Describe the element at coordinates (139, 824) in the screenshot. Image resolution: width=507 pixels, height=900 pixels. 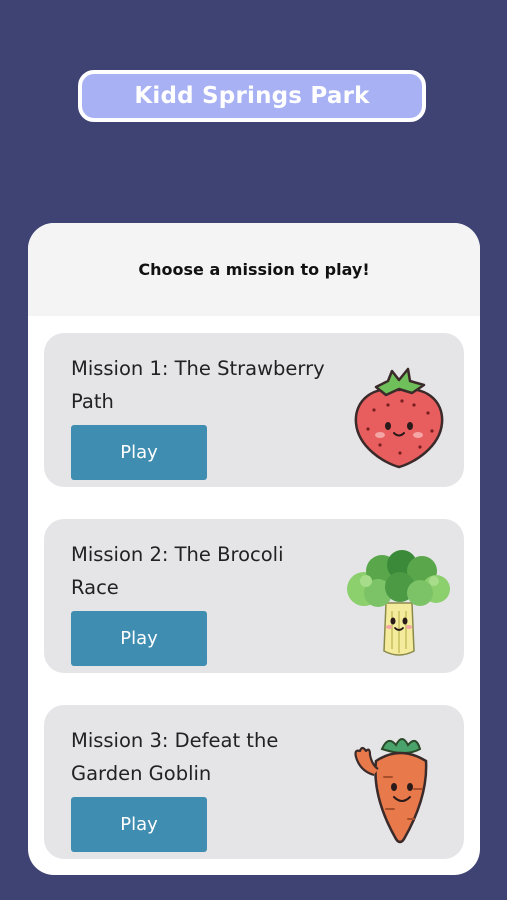
I see `play-button-mission-3: Play` at that location.